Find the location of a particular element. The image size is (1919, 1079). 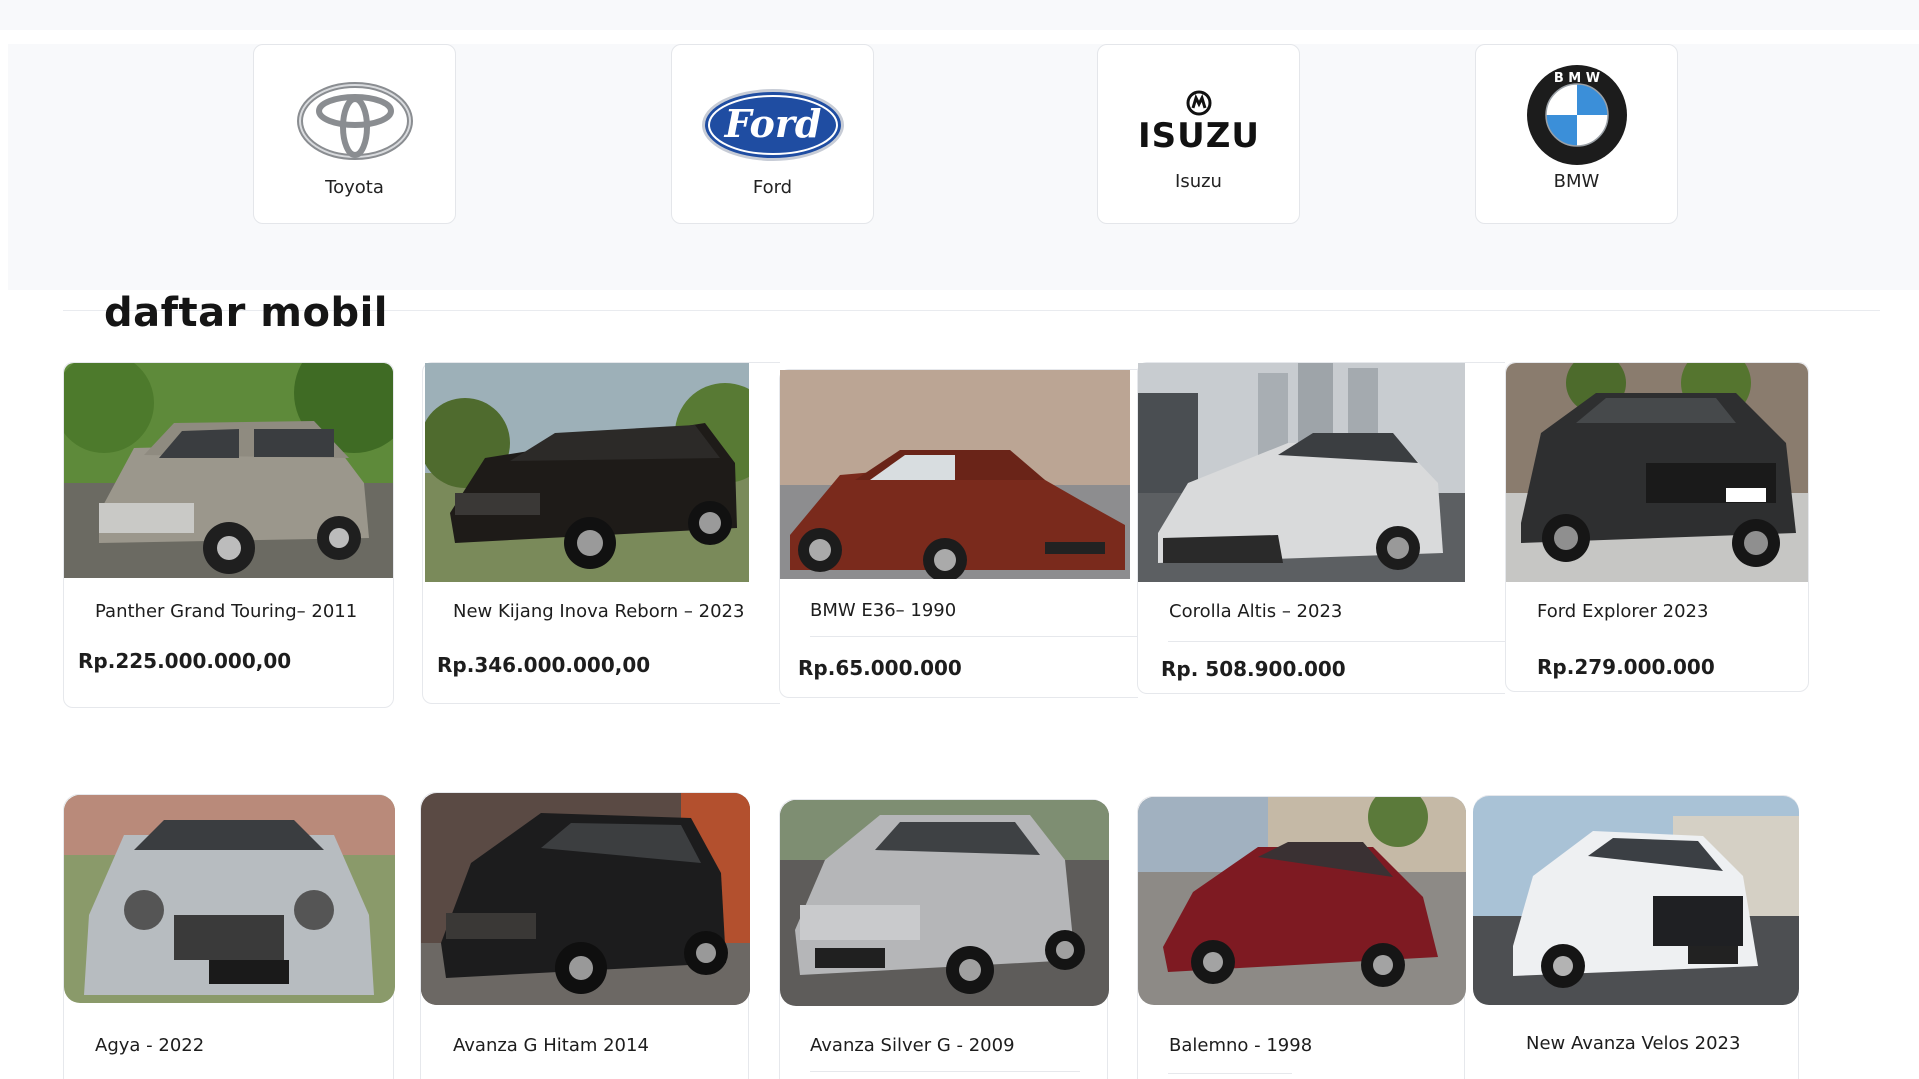

car-name: Panther Grand Touring– 2011 is located at coordinates (226, 611).